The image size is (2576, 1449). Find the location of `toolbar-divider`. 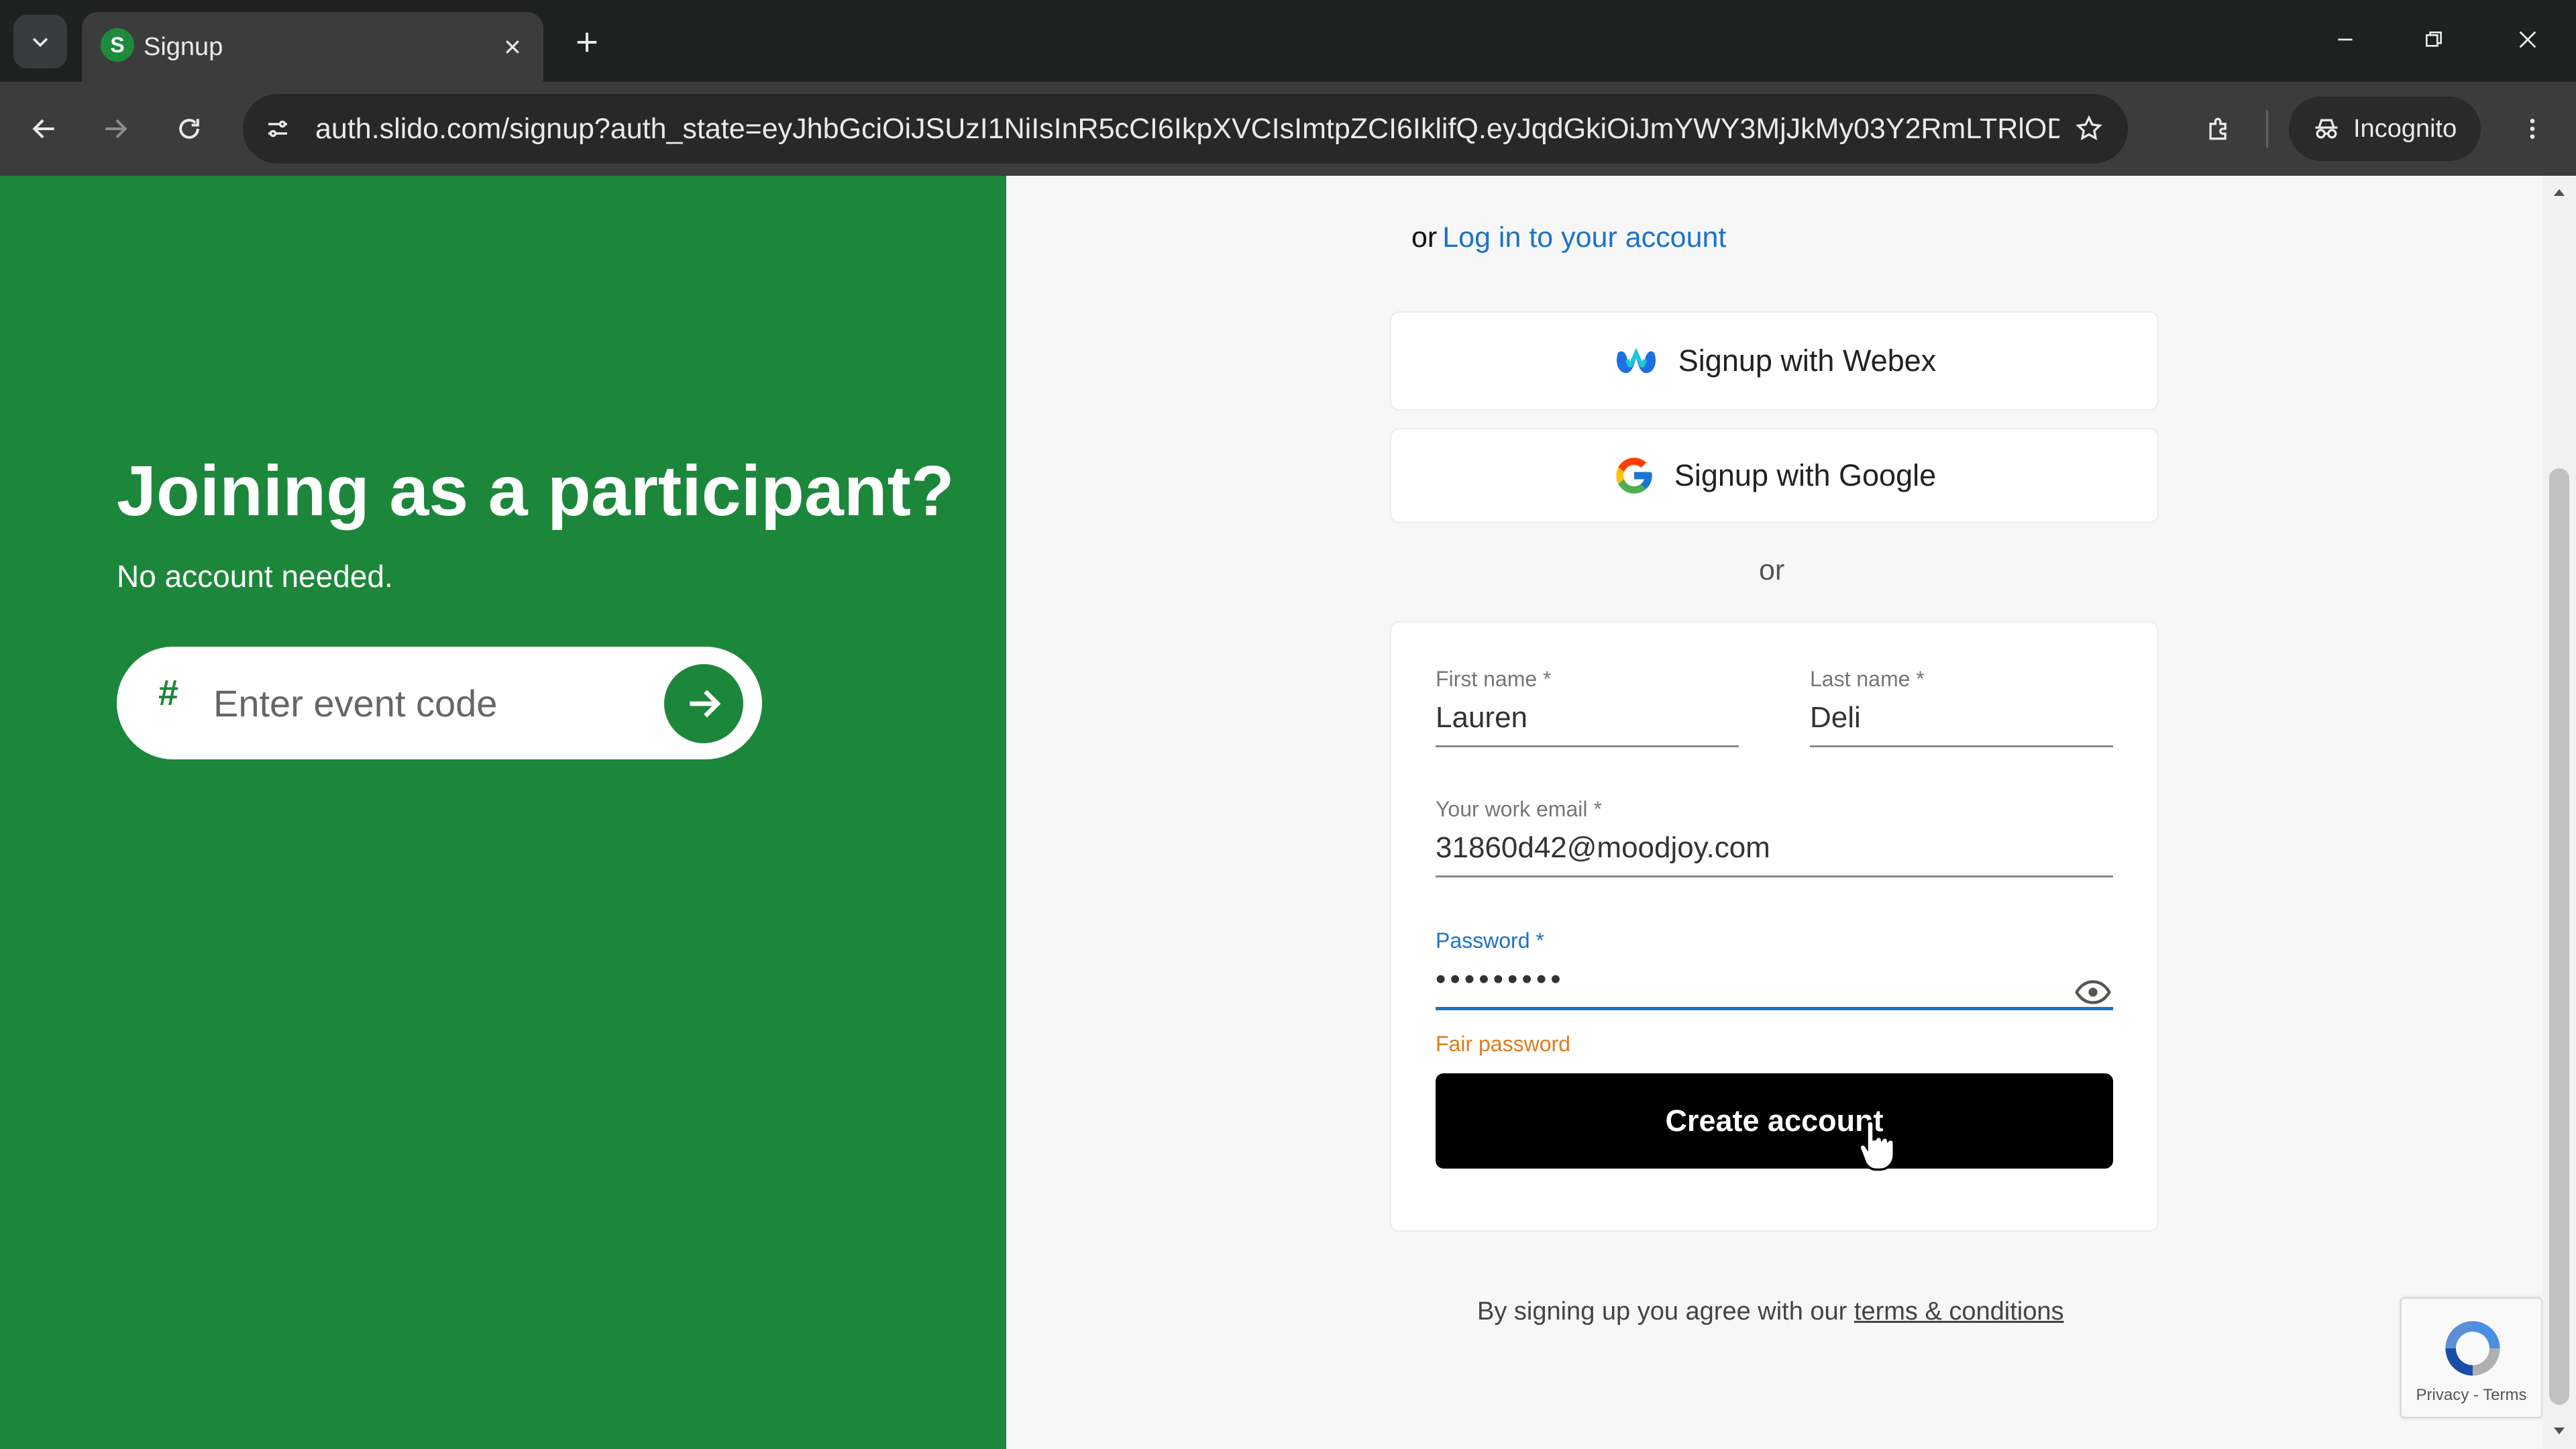

toolbar-divider is located at coordinates (2267, 129).